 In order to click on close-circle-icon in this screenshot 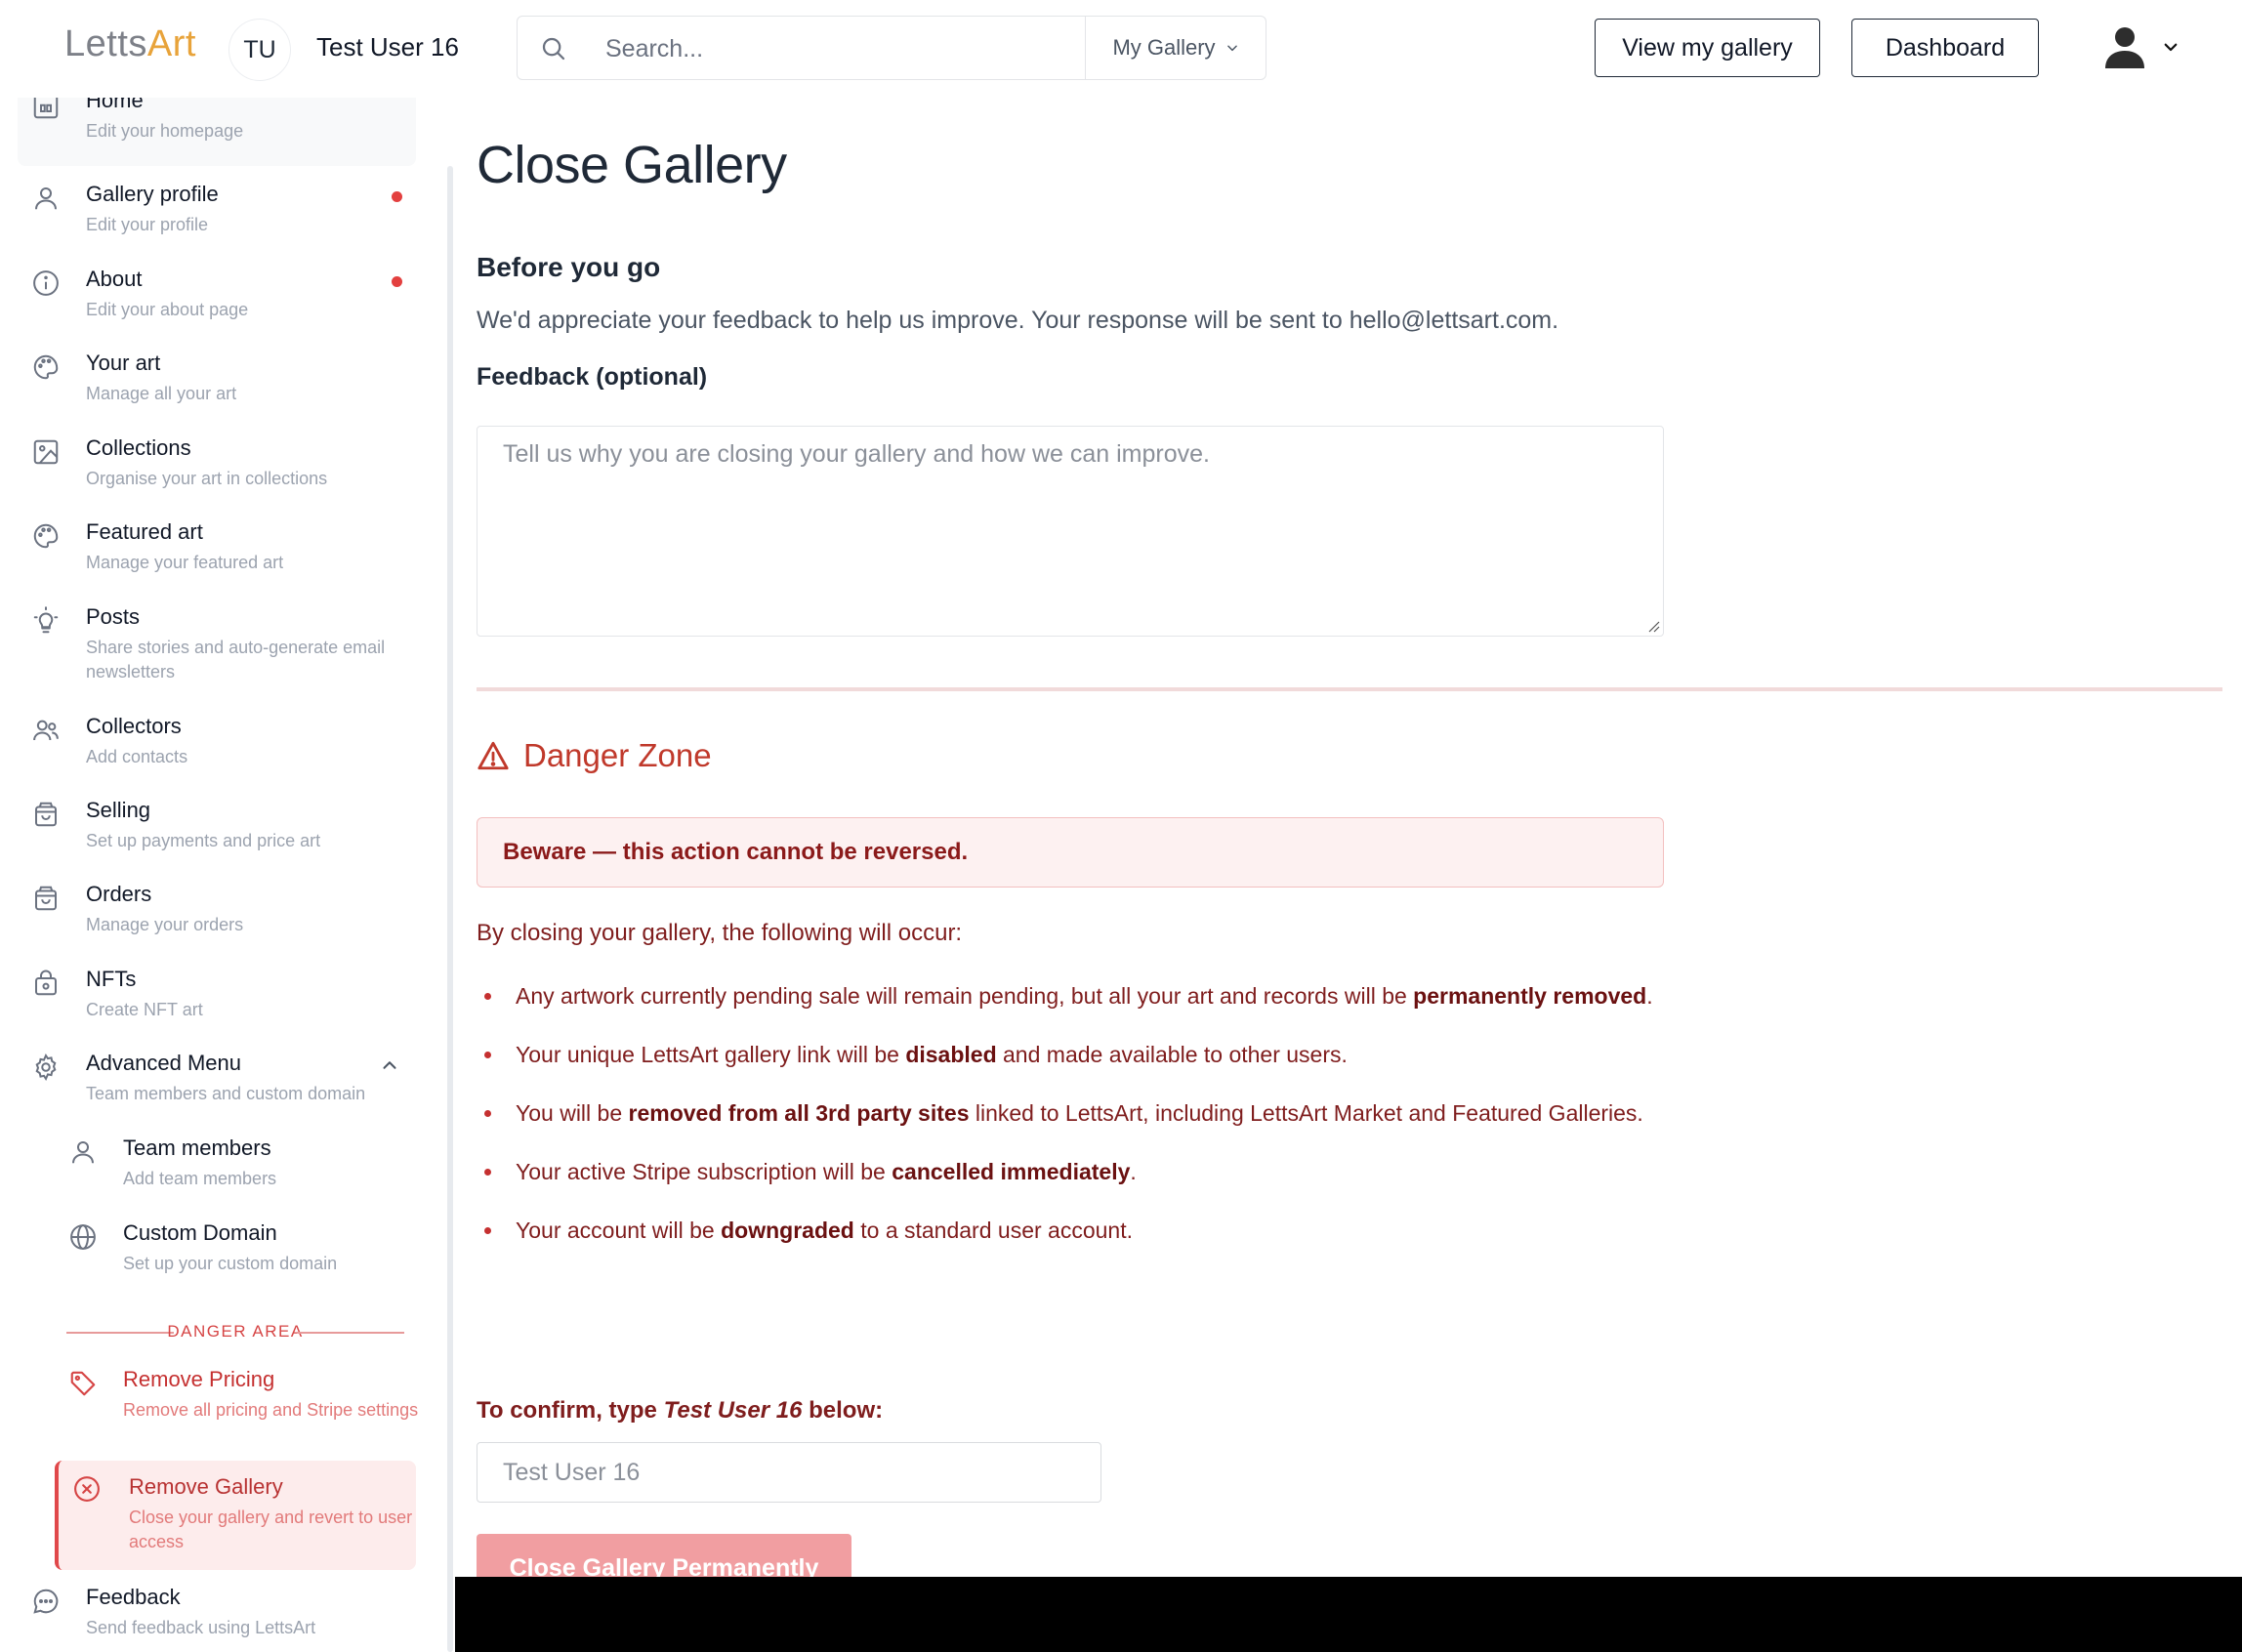, I will do `click(87, 1489)`.